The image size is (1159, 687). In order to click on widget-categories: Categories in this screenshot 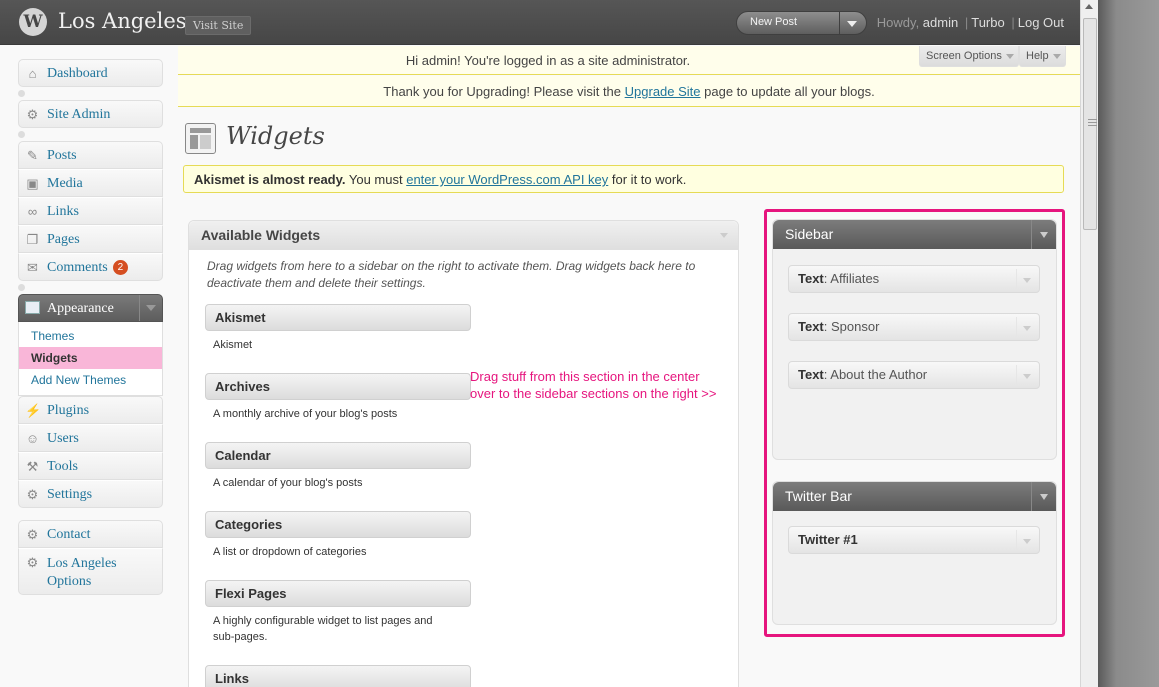, I will do `click(338, 524)`.